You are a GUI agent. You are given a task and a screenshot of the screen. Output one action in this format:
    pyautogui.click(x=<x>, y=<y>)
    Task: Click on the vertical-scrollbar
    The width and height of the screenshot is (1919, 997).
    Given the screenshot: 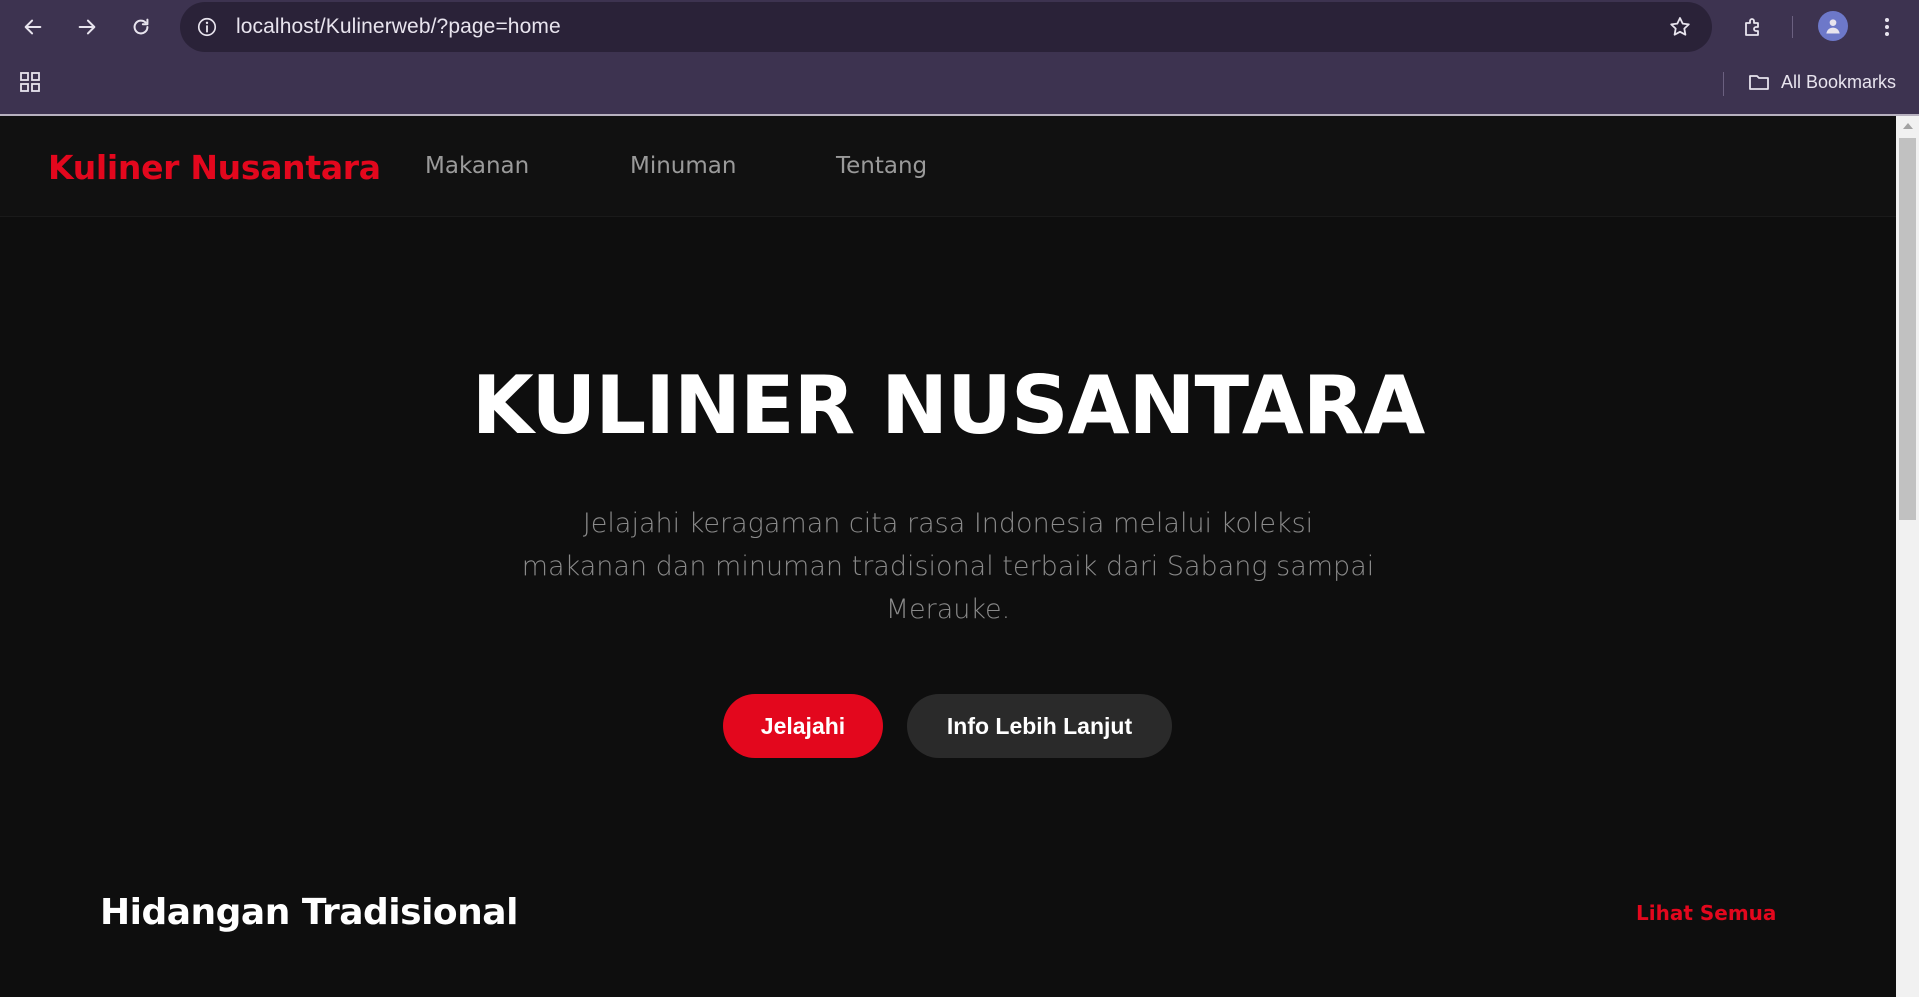 What is the action you would take?
    pyautogui.click(x=1907, y=556)
    